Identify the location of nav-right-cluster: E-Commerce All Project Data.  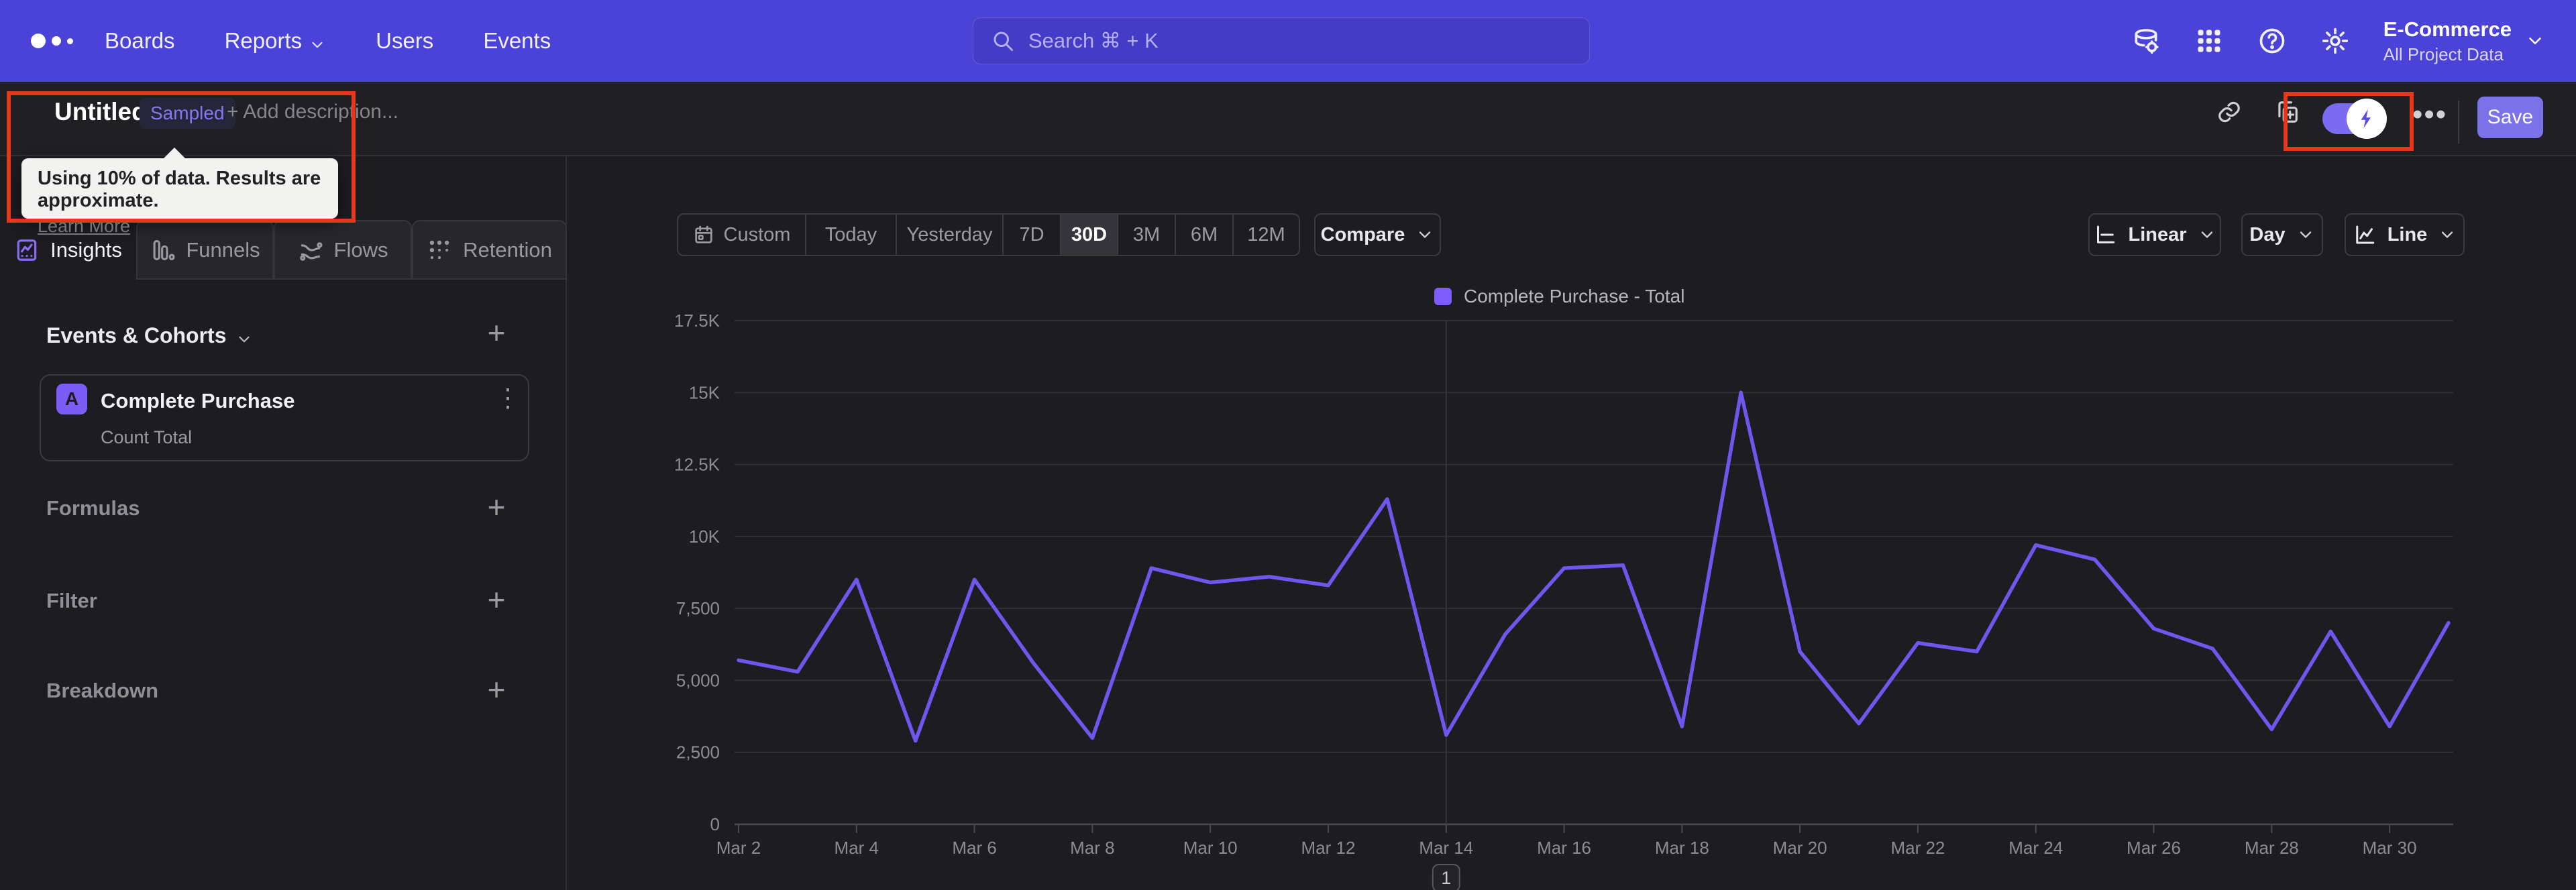
(2353, 41).